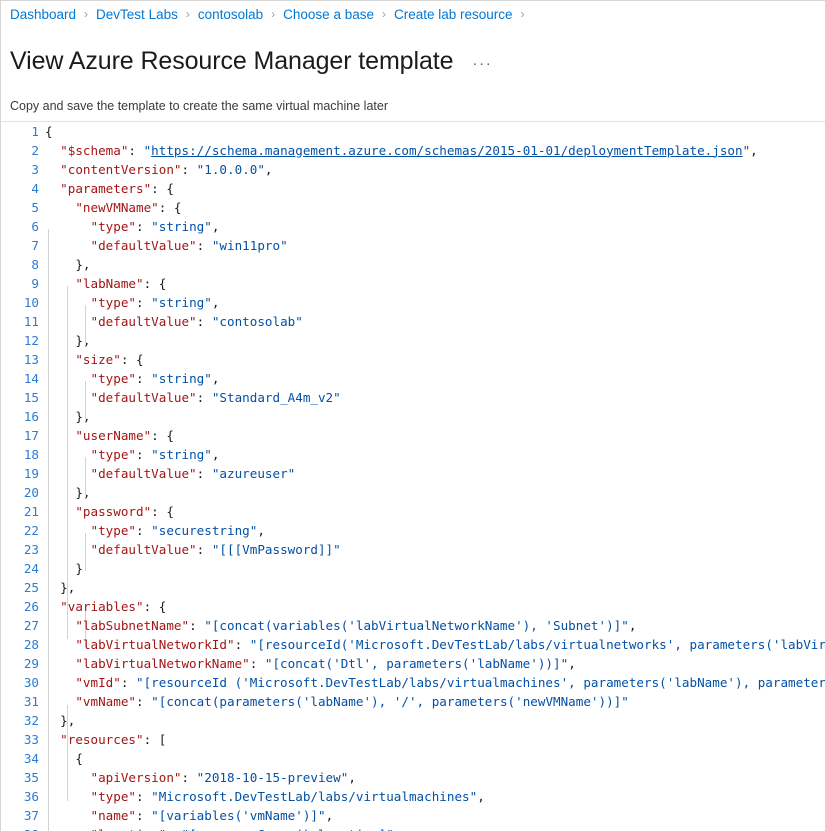  I want to click on code-line: 7 "defaultValue": "win11pro", so click(413, 245).